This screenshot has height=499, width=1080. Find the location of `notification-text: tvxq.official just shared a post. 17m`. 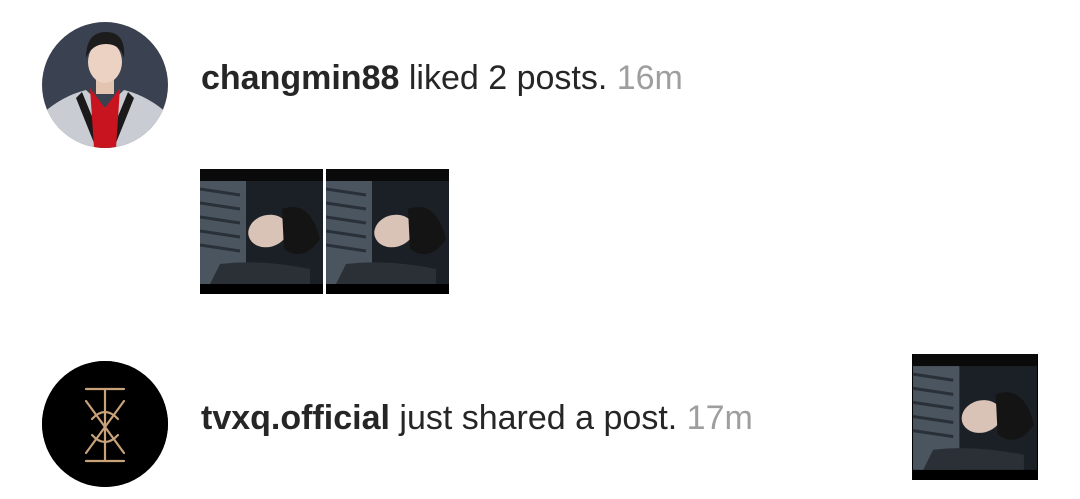

notification-text: tvxq.official just shared a post. 17m is located at coordinates (477, 418).